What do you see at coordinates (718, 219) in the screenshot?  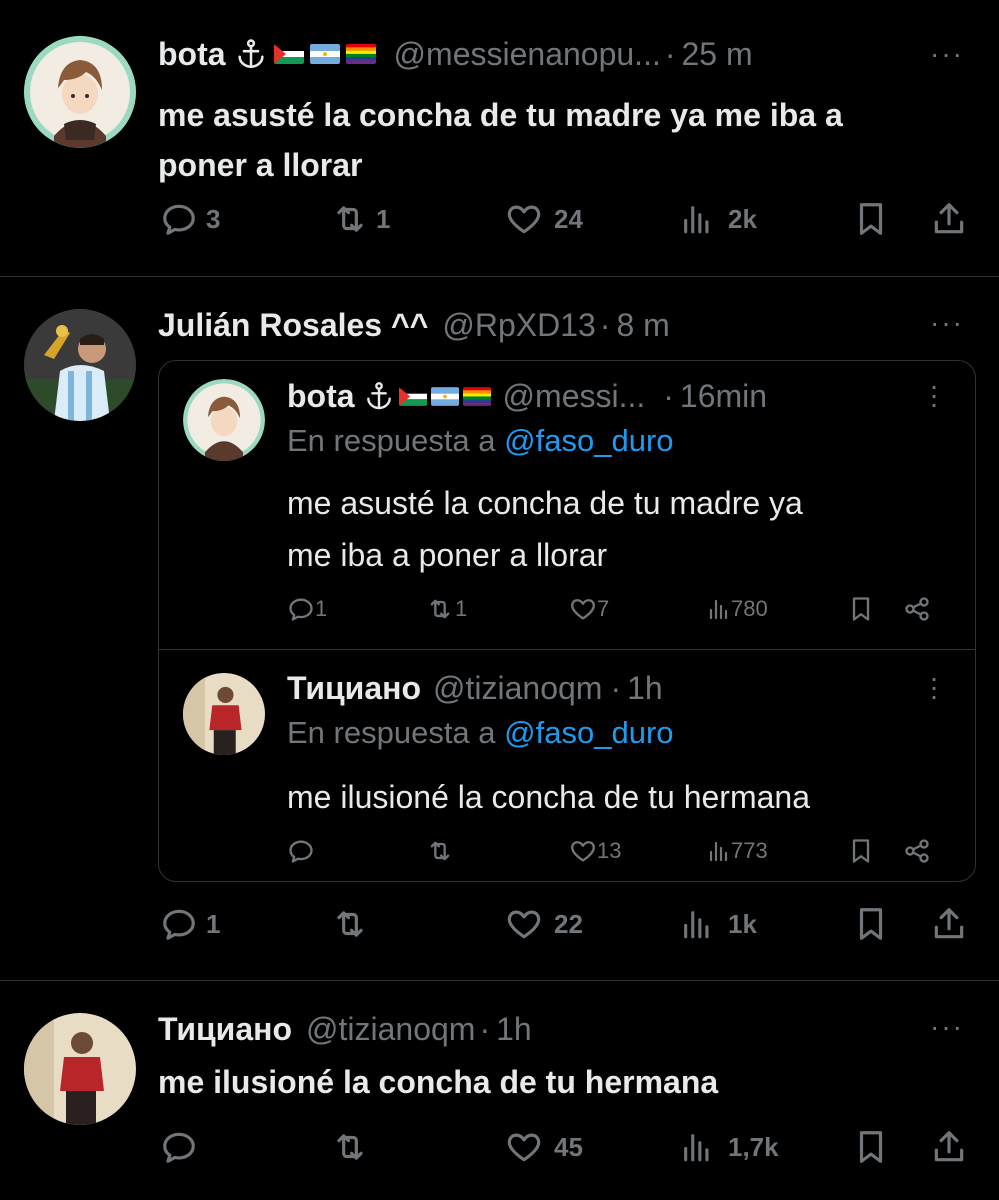 I see `views-button: 2k` at bounding box center [718, 219].